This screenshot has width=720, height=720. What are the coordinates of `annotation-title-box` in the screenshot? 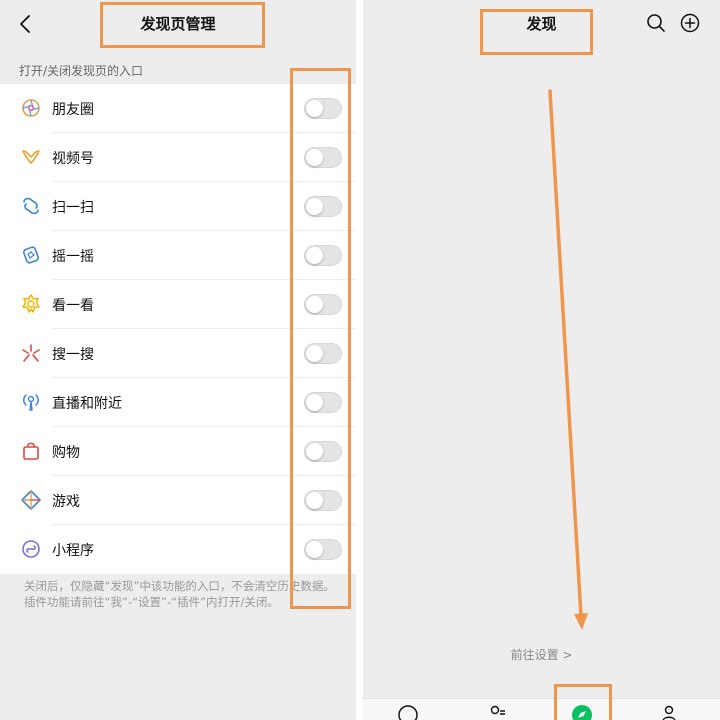 It's located at (182, 25).